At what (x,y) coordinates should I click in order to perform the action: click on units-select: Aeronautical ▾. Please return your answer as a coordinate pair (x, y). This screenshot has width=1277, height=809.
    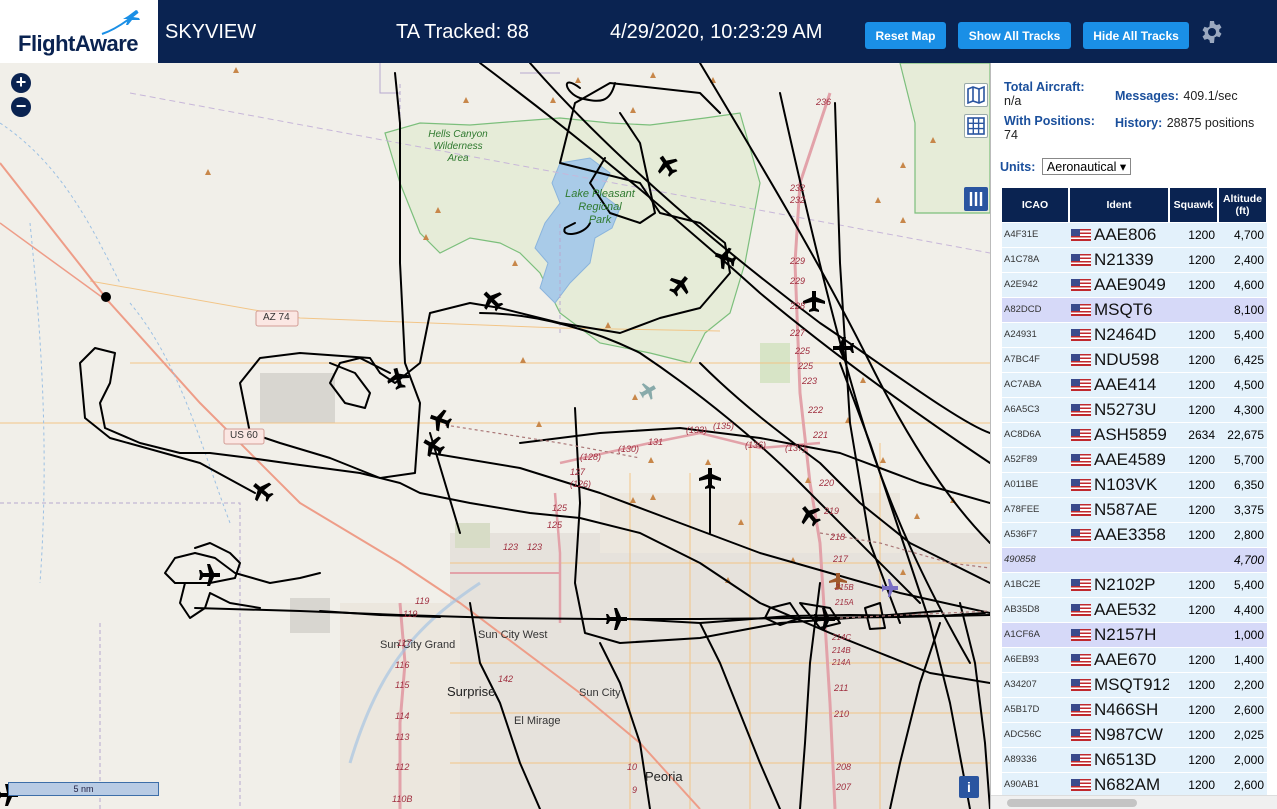
    Looking at the image, I should click on (1086, 166).